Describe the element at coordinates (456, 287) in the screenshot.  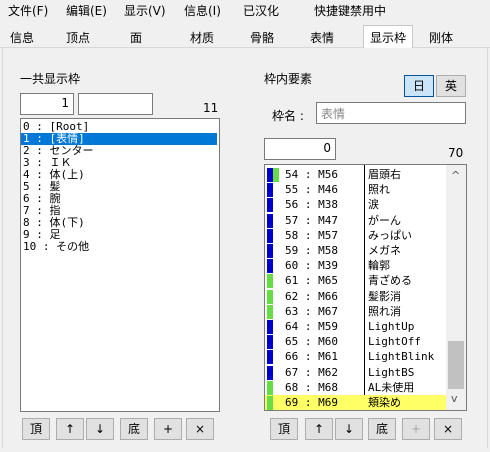
I see `element-list-scrollbar: ^ v` at that location.